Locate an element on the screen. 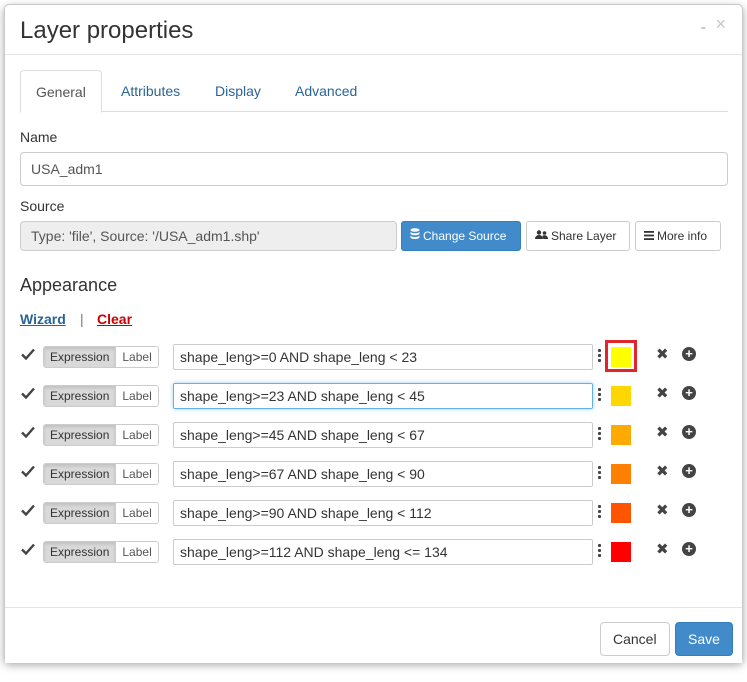 This screenshot has width=747, height=682. name-input: USA_adm1 is located at coordinates (374, 169).